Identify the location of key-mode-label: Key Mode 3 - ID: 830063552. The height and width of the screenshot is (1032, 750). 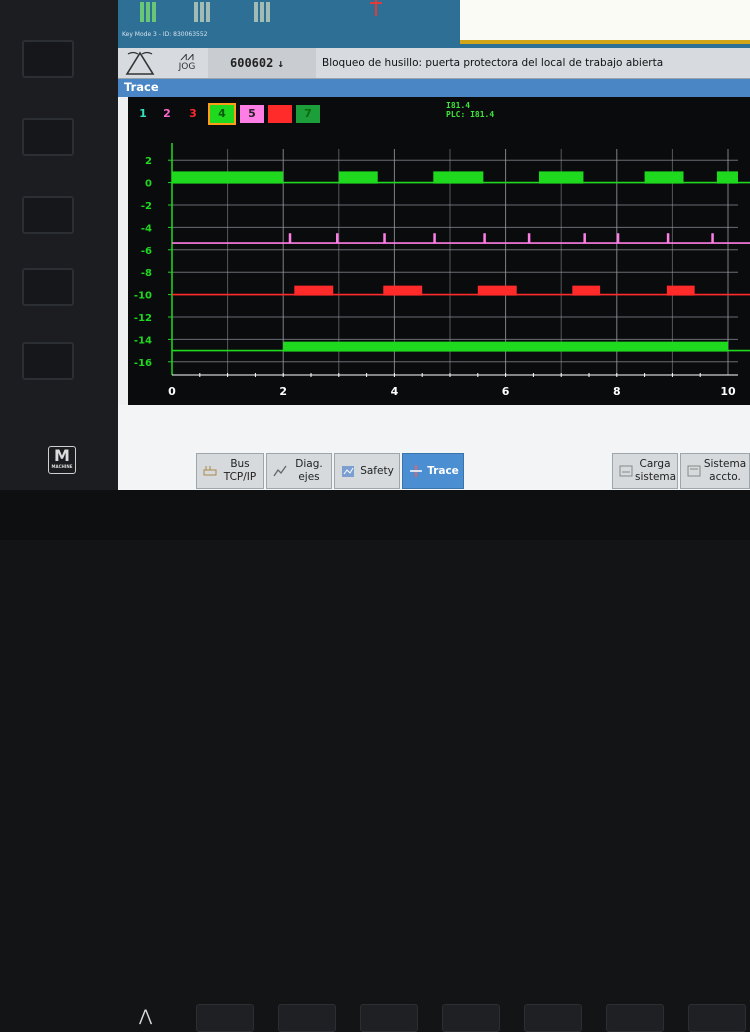
(165, 34).